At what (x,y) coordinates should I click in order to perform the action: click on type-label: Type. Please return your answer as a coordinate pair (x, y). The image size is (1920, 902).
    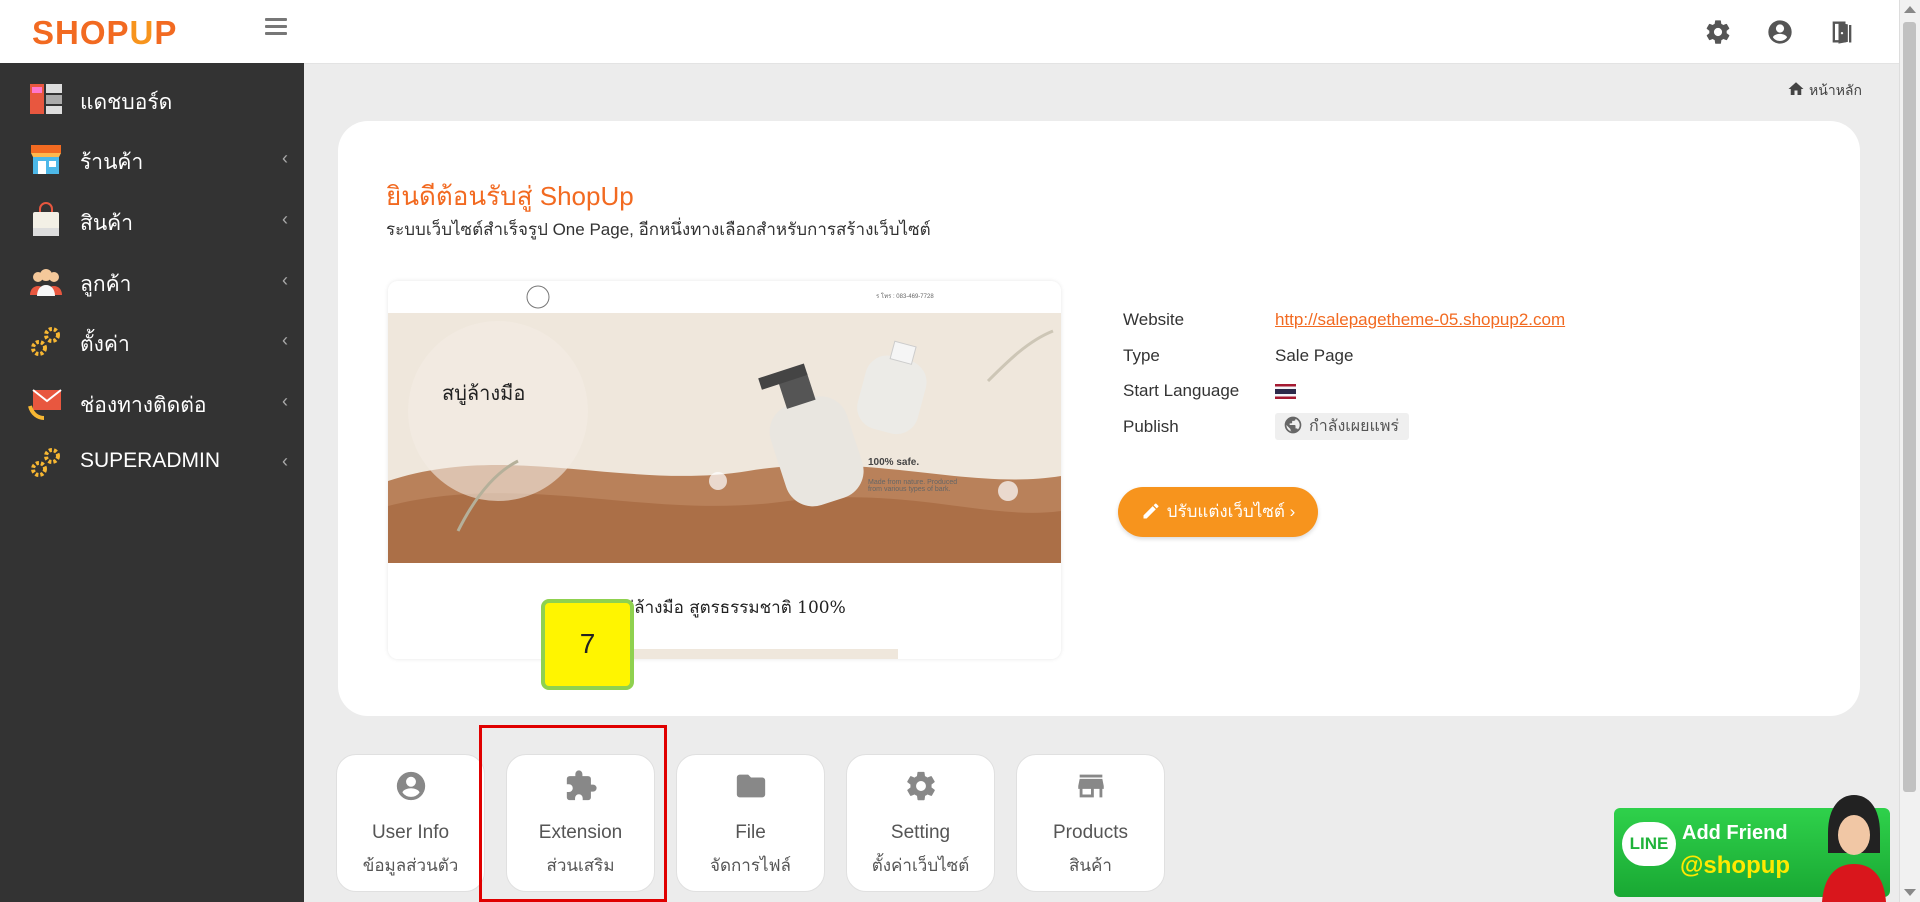
    Looking at the image, I should click on (1141, 355).